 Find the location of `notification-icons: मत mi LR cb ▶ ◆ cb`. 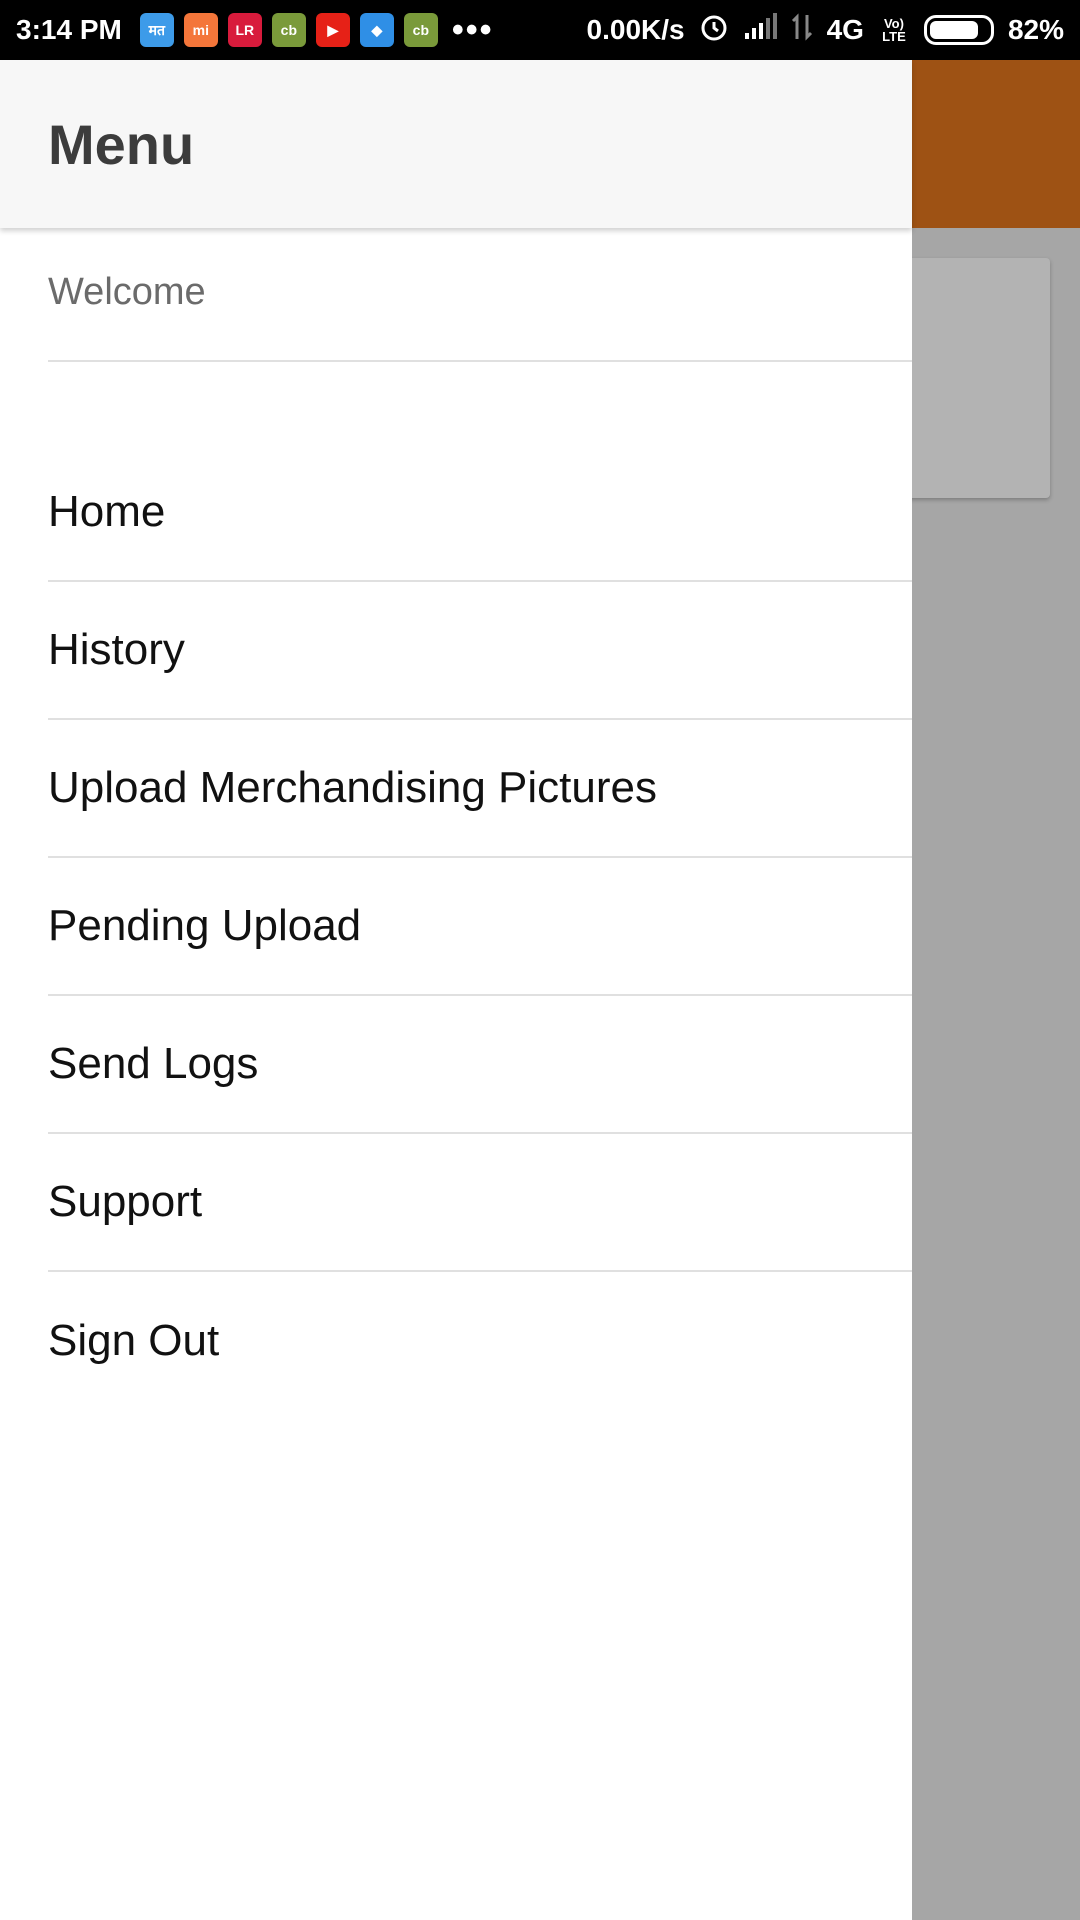

notification-icons: मत mi LR cb ▶ ◆ cb is located at coordinates (288, 30).